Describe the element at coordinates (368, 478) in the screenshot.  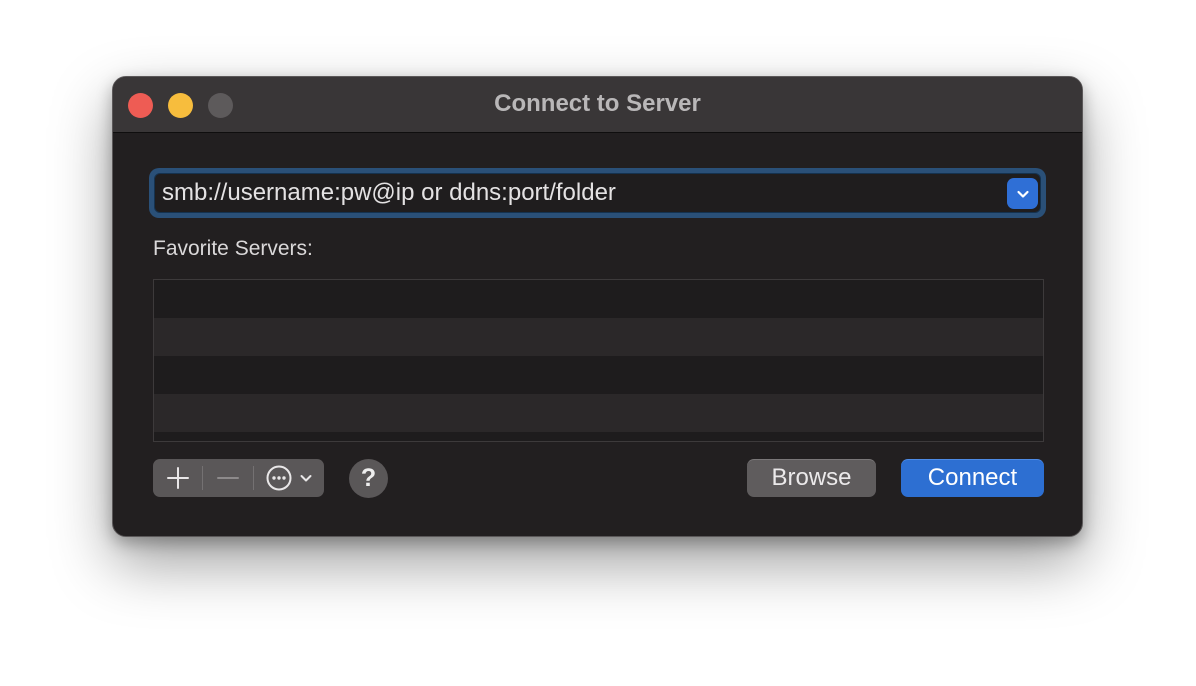
I see `help-button: ?` at that location.